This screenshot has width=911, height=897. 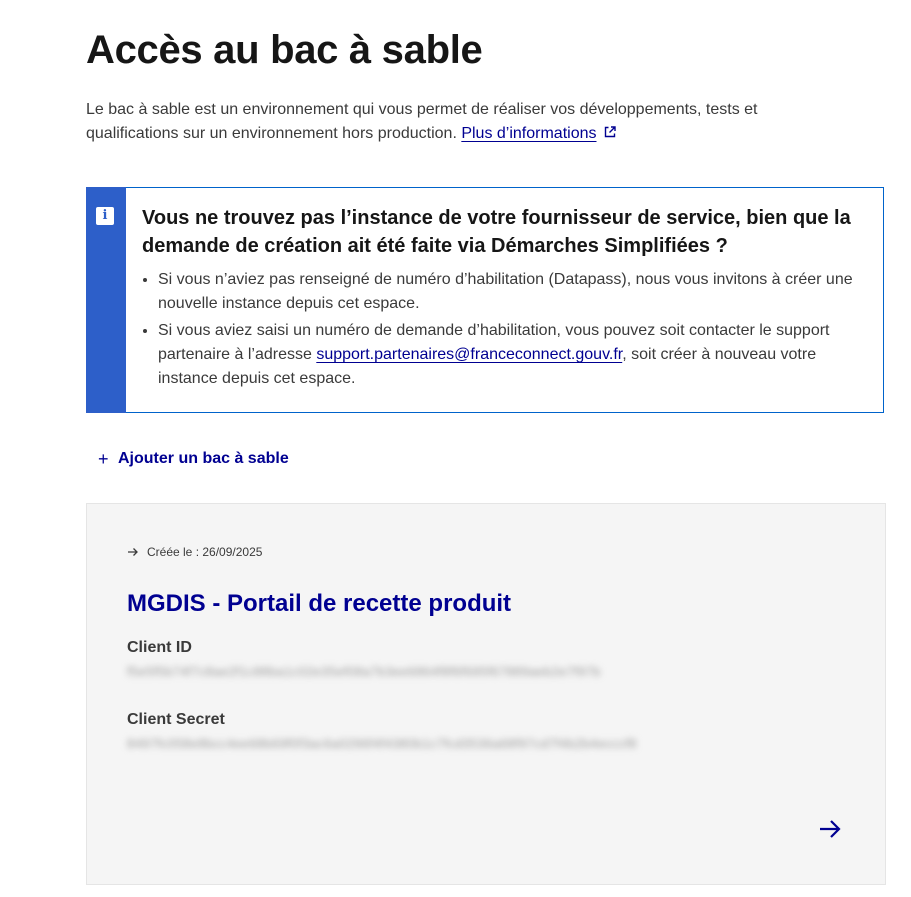 I want to click on page-title: Accès au bac à sable, so click(x=284, y=50).